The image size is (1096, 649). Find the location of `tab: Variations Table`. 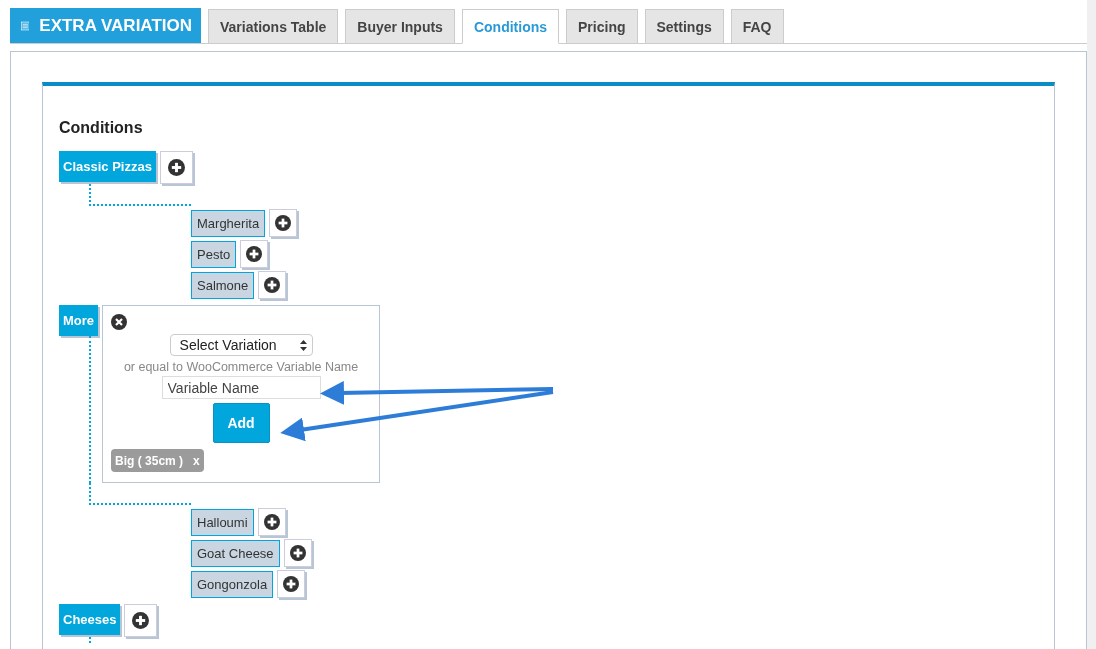

tab: Variations Table is located at coordinates (273, 26).